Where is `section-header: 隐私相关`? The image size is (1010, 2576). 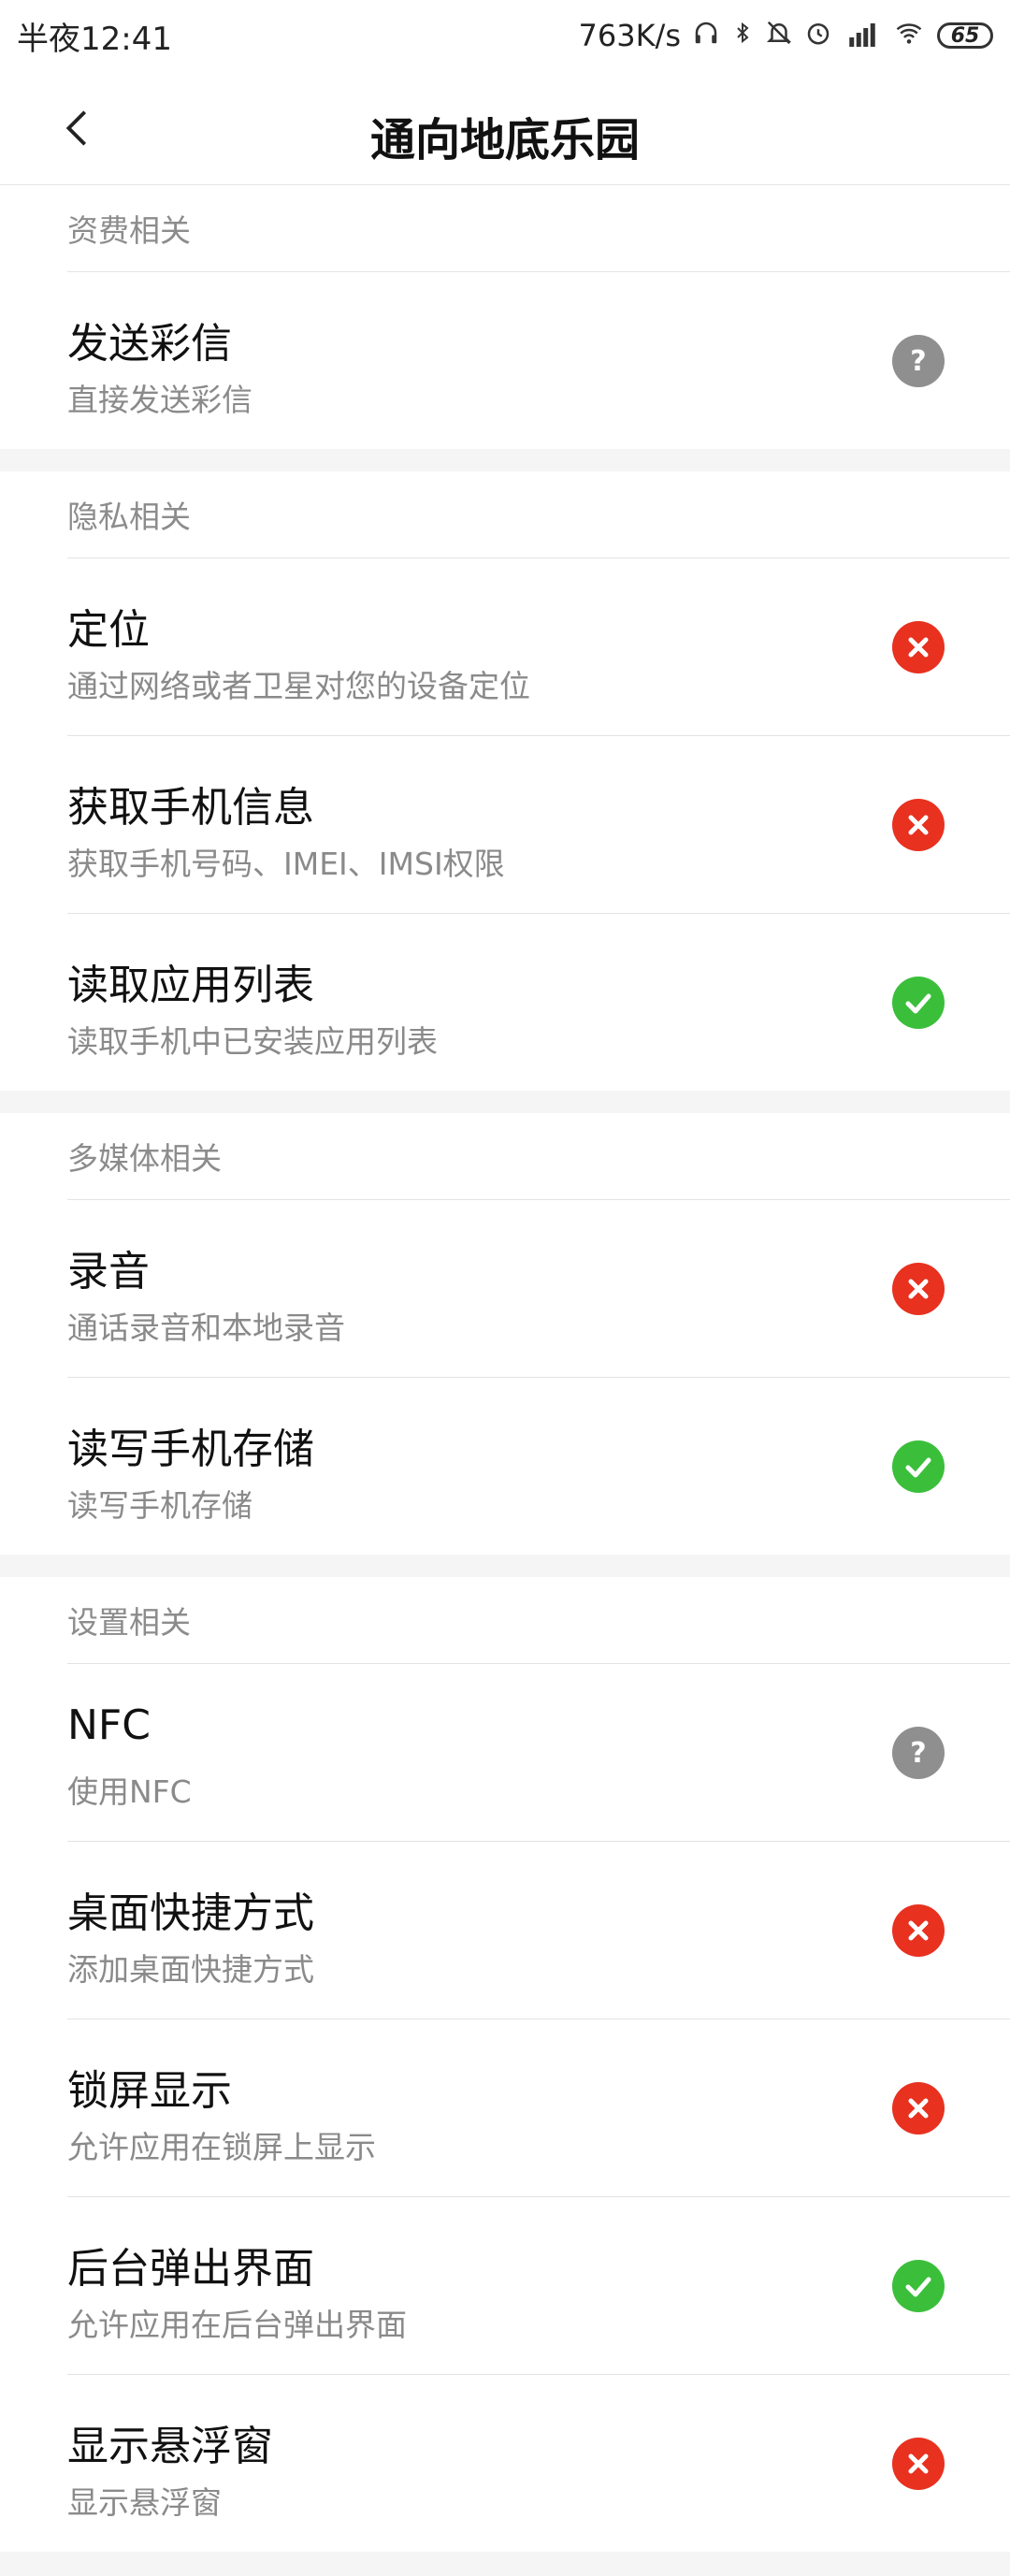 section-header: 隐私相关 is located at coordinates (129, 517).